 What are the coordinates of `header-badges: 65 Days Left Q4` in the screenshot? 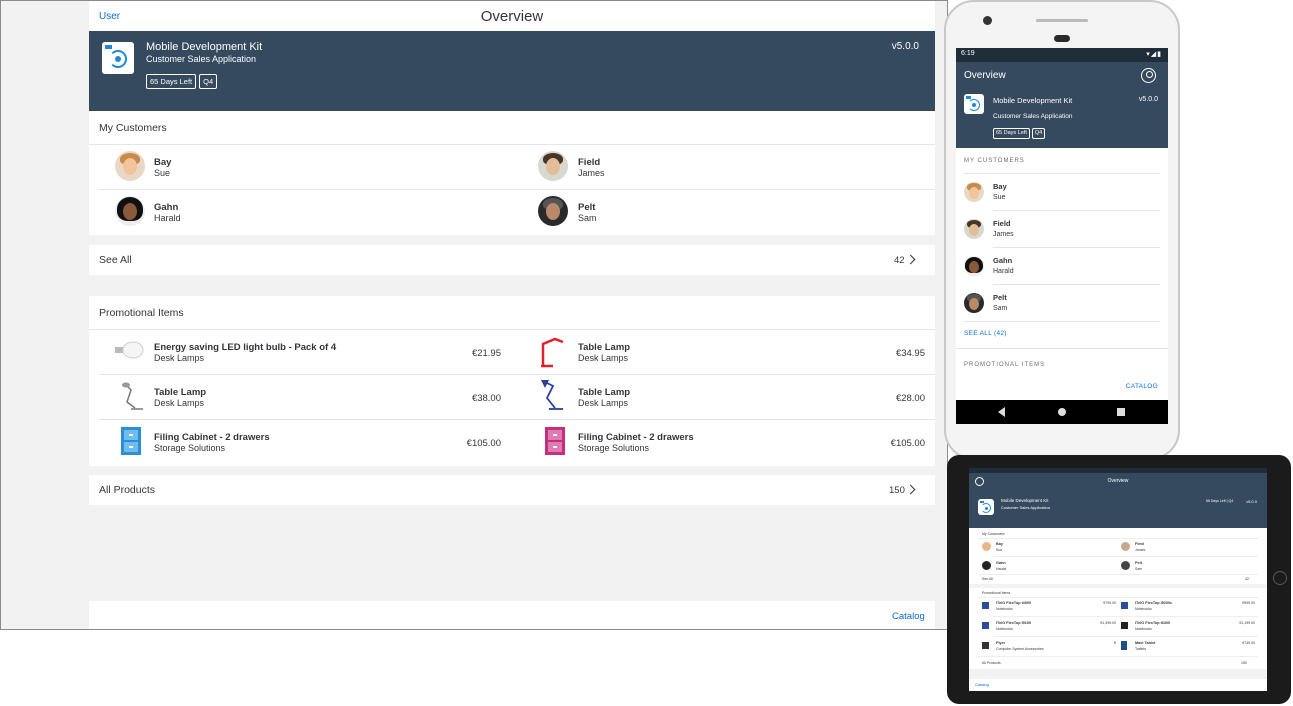 It's located at (1019, 133).